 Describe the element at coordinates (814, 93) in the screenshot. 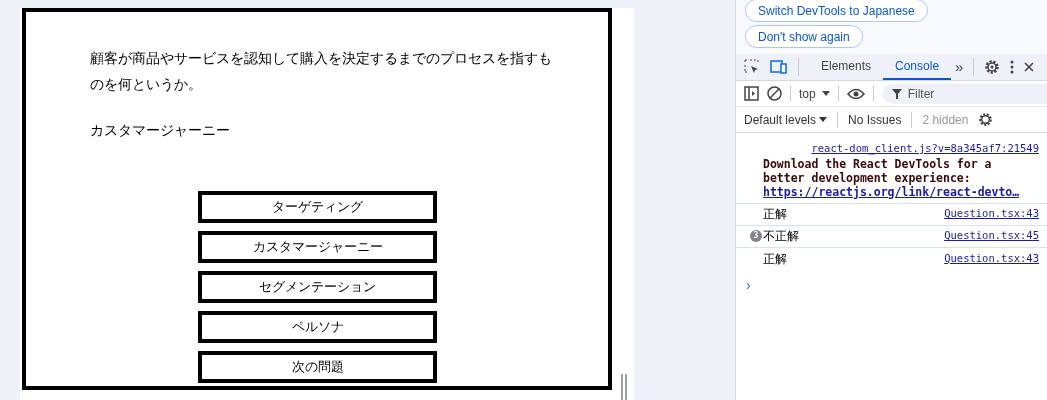

I see `context-dropdown: top` at that location.